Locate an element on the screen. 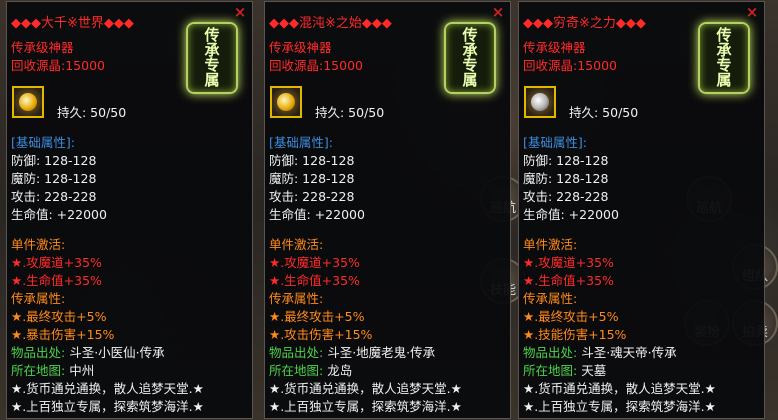  item-source: 物品出处: 斗圣·小医仙·传承 is located at coordinates (88, 351).